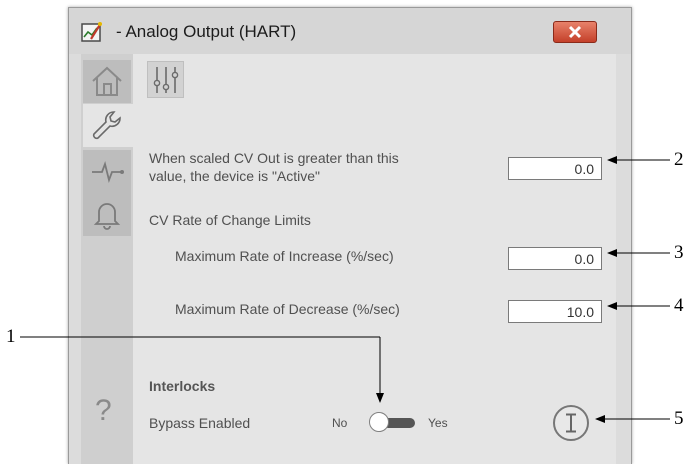 The image size is (692, 464). What do you see at coordinates (679, 418) in the screenshot?
I see `callout-5: 5` at bounding box center [679, 418].